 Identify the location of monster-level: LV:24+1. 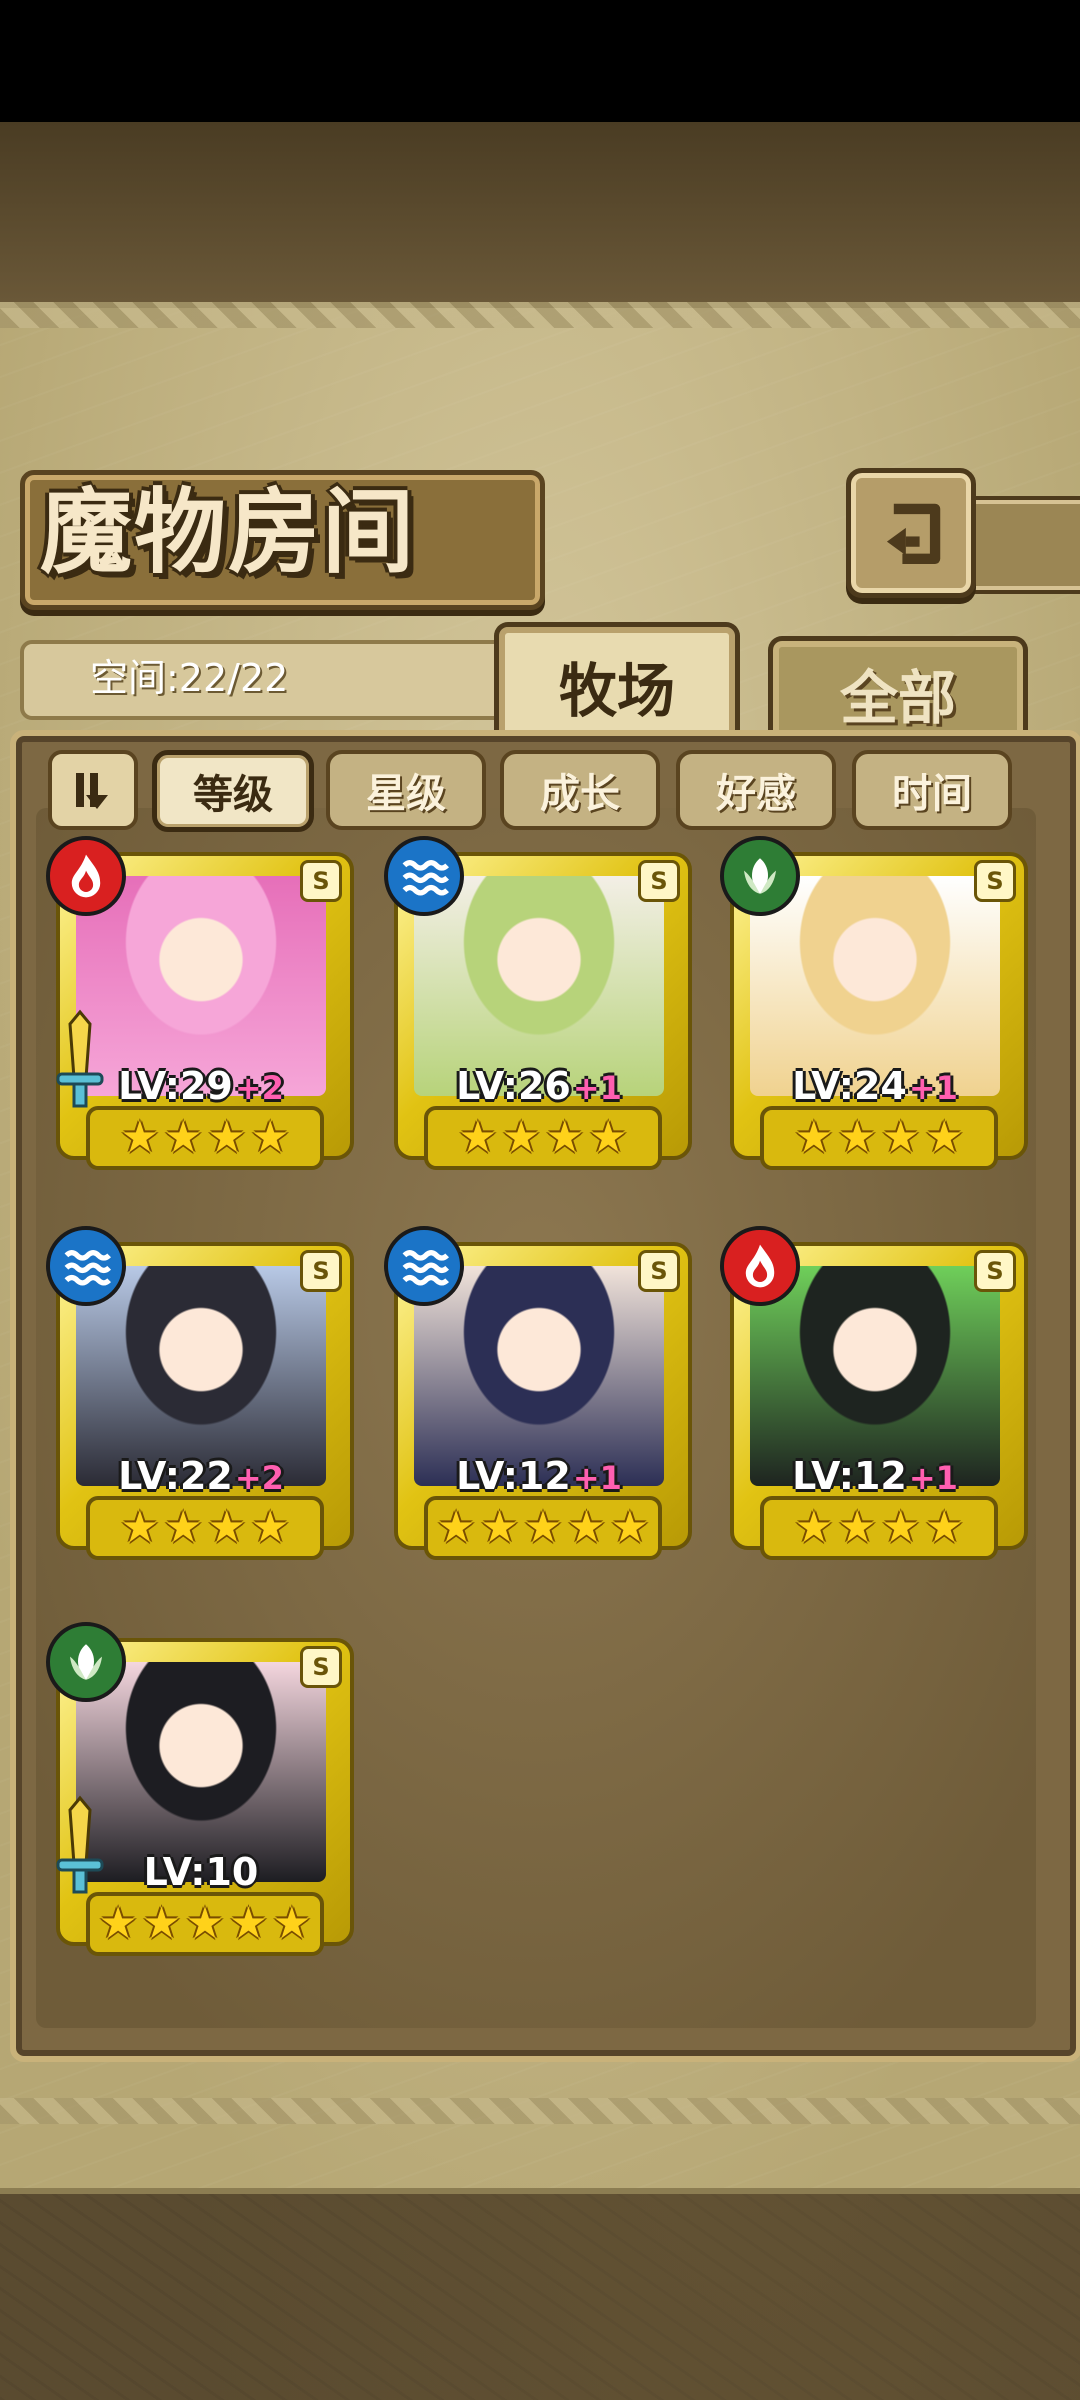
(875, 1086).